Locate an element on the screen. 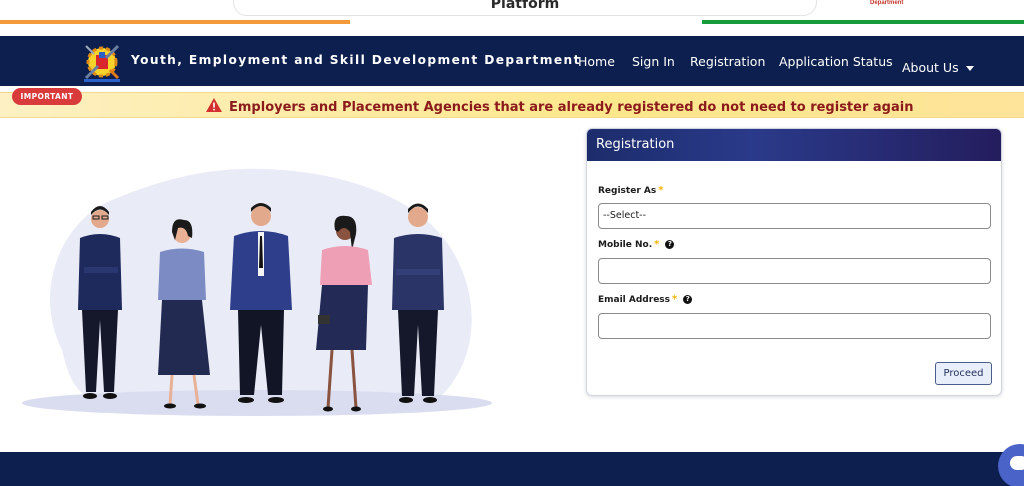 This screenshot has height=486, width=1024. register-as-label-row: Register As * is located at coordinates (630, 190).